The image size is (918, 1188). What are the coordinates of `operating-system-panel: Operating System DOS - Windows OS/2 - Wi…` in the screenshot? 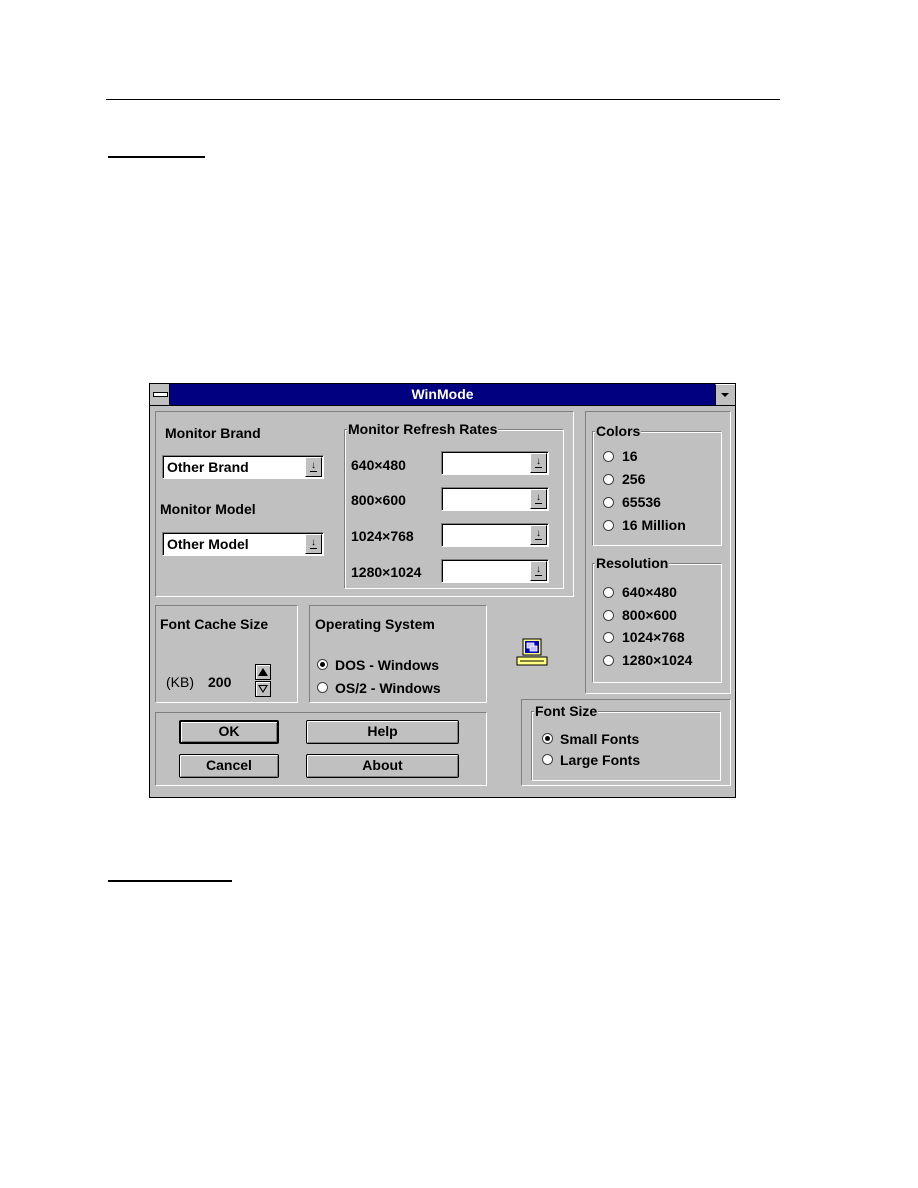 It's located at (398, 654).